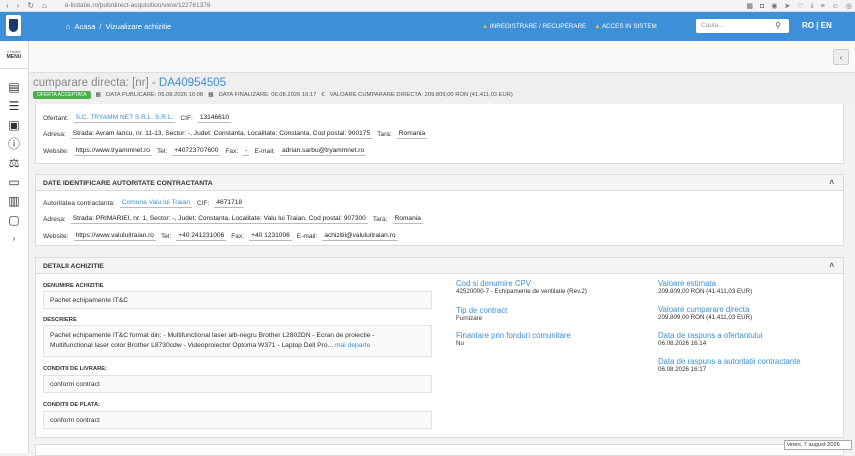 Image resolution: width=855 pixels, height=456 pixels. I want to click on authority-tel-label: Tel:, so click(166, 236).